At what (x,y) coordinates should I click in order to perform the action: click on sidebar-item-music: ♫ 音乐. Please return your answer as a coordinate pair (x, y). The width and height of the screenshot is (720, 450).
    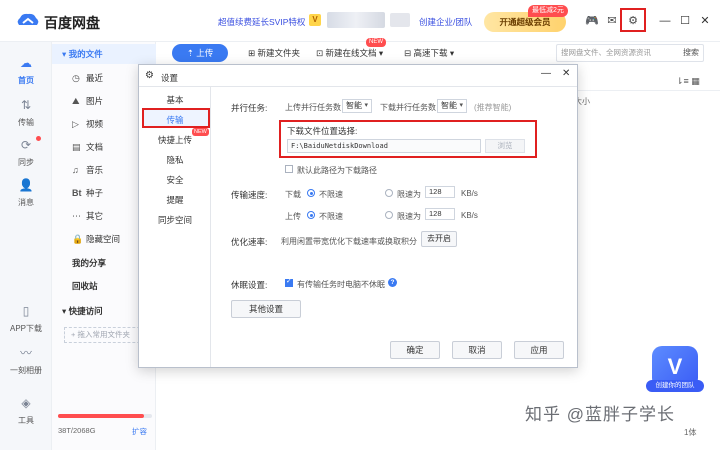
    Looking at the image, I should click on (87, 170).